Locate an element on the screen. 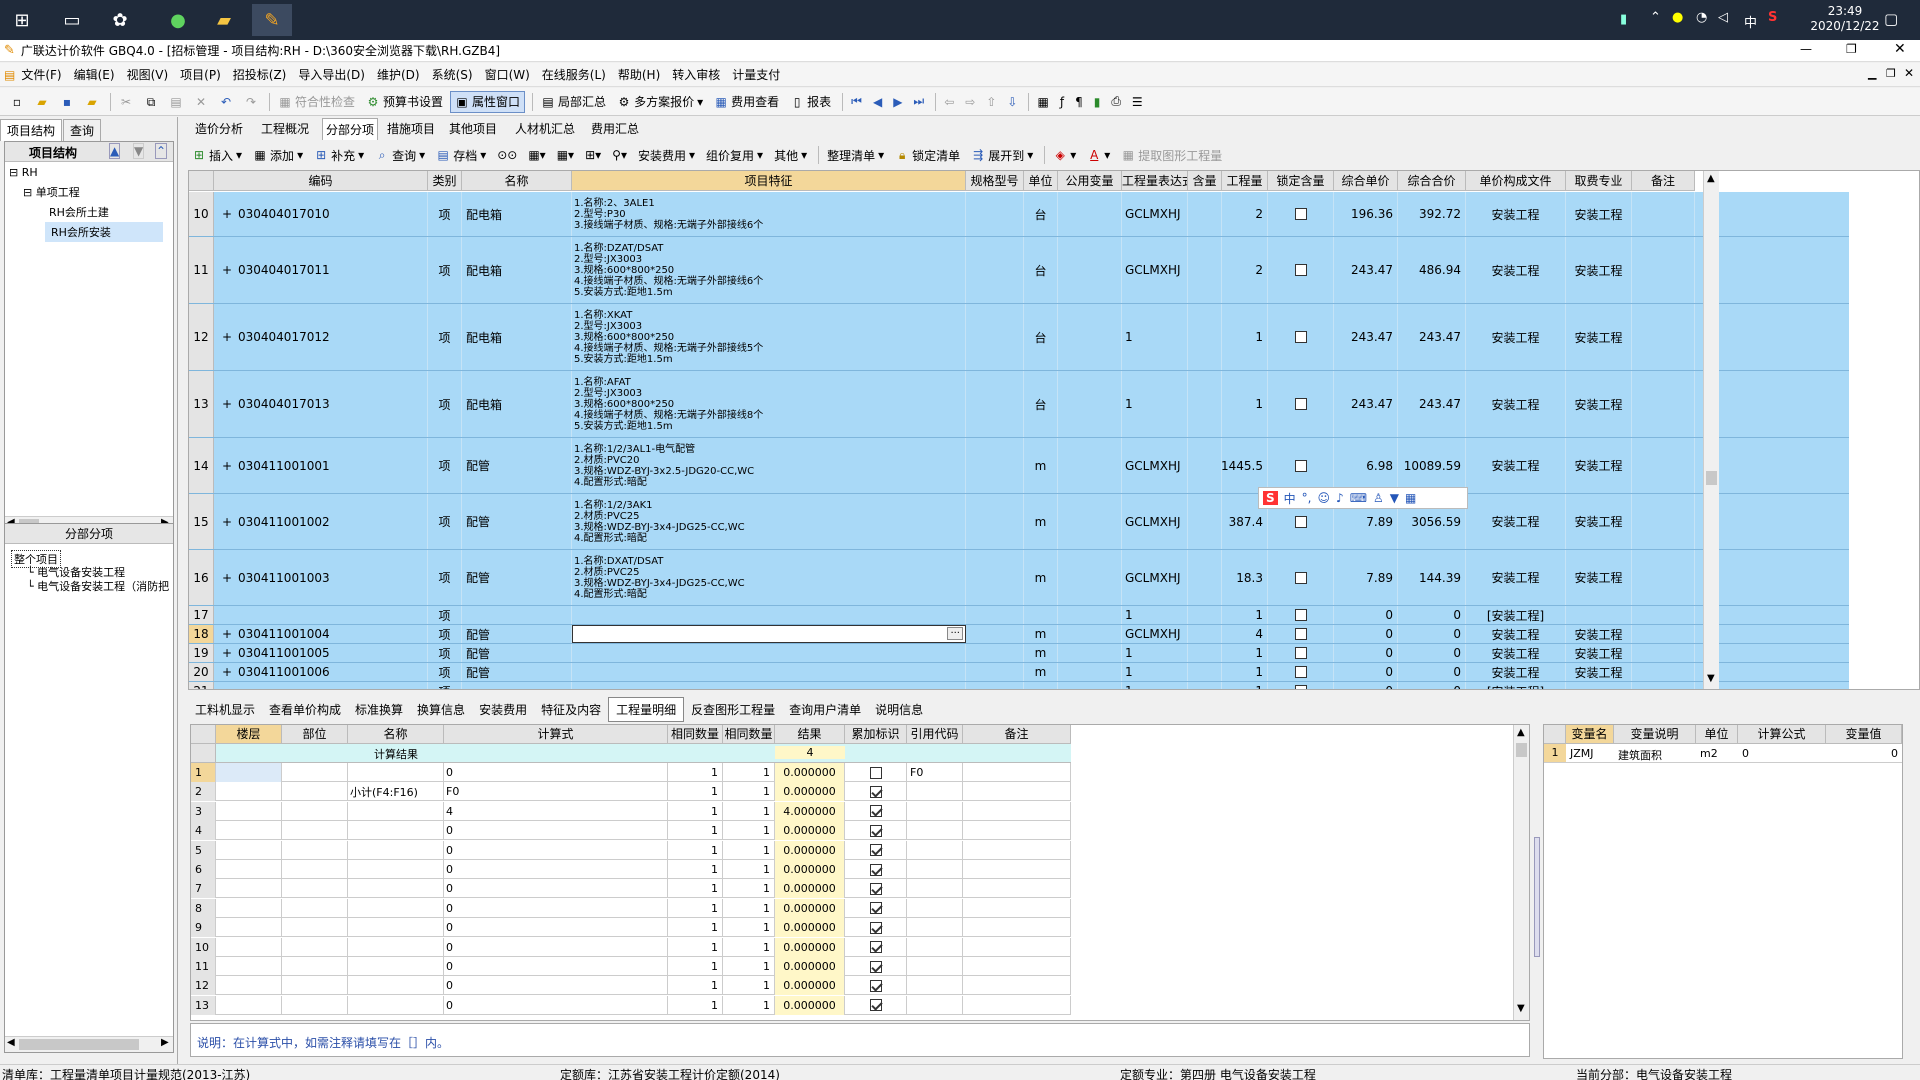  row-number: 3 is located at coordinates (203, 811).